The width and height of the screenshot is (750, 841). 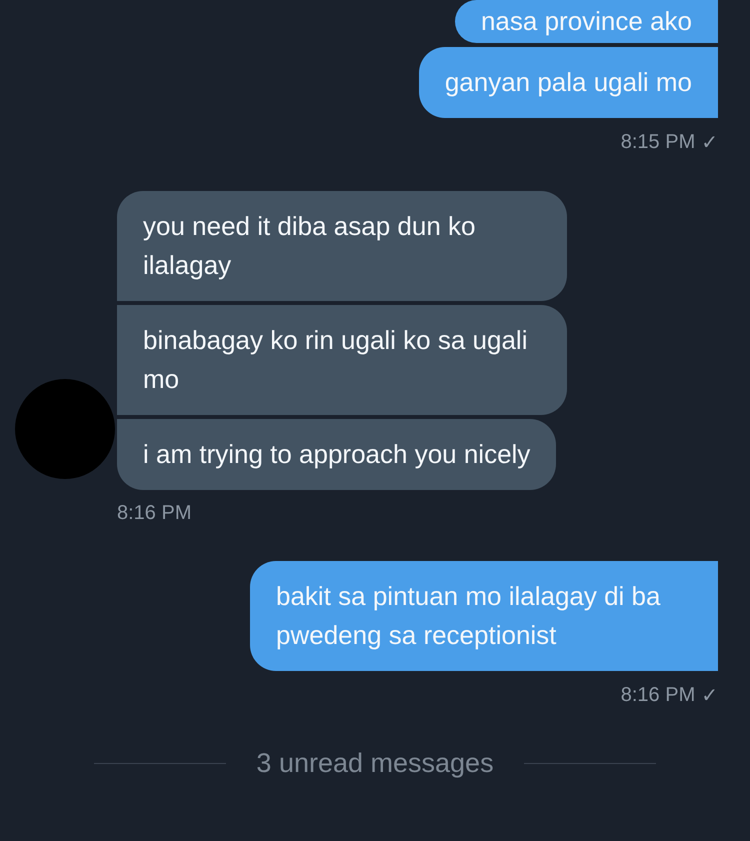 I want to click on sent-message-bubble: ganyan pala ugali mo, so click(x=568, y=82).